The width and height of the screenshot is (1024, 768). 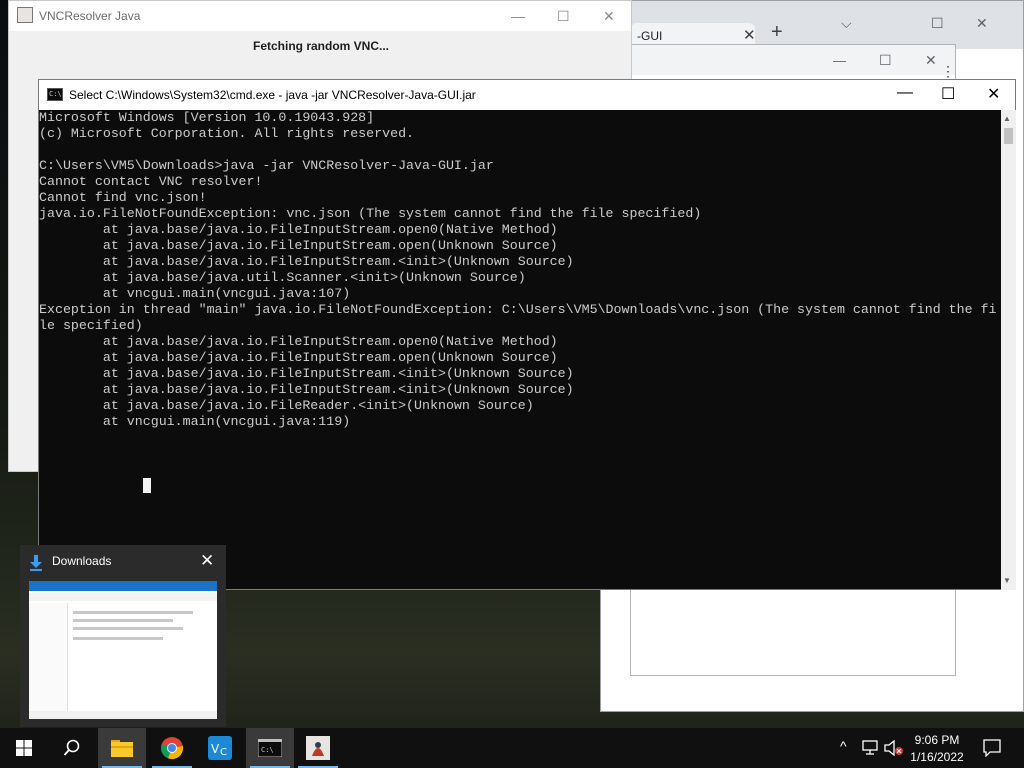 I want to click on cmd-app-icon: C:\, so click(x=55, y=94).